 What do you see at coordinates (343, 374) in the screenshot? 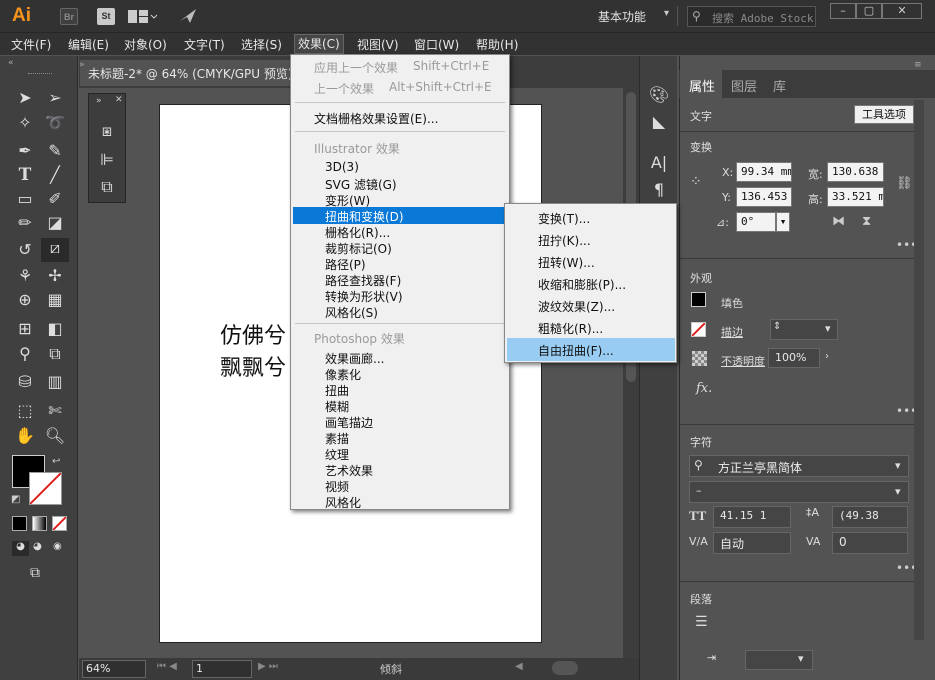
I see `menu-item-pixelate: 像素化` at bounding box center [343, 374].